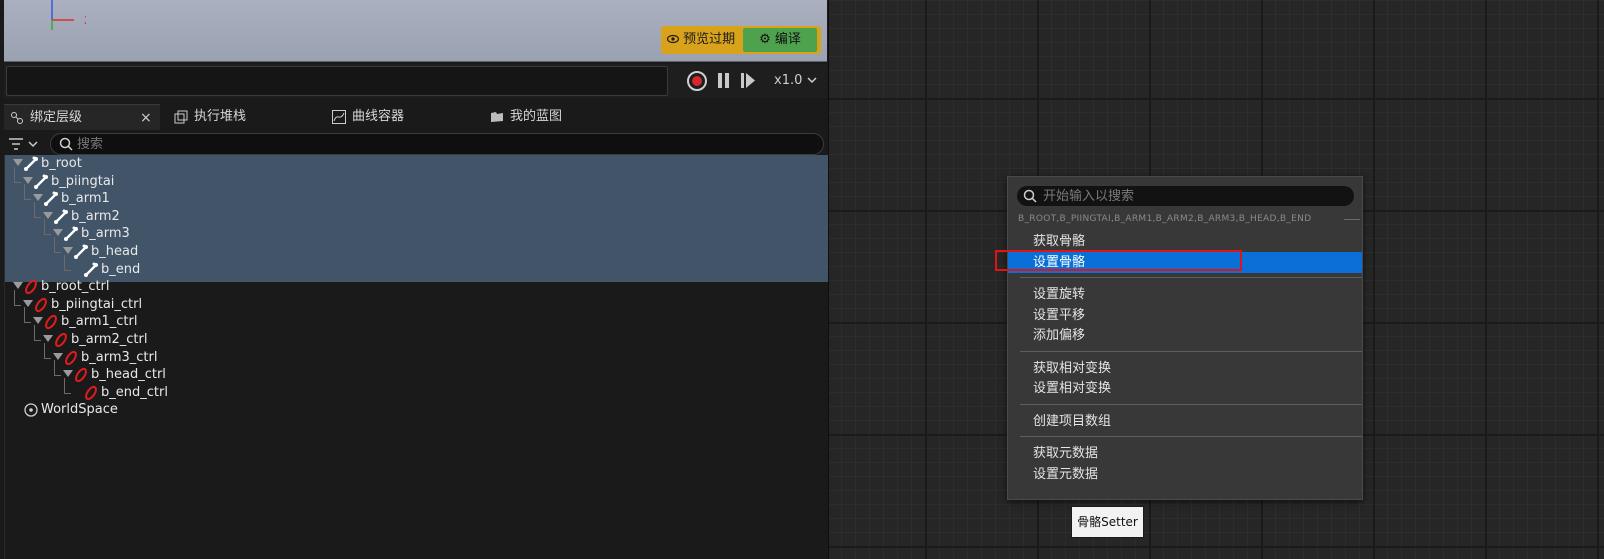 This screenshot has width=1604, height=559. Describe the element at coordinates (109, 339) in the screenshot. I see `tree-item-label: b_arm2_ctrl` at that location.